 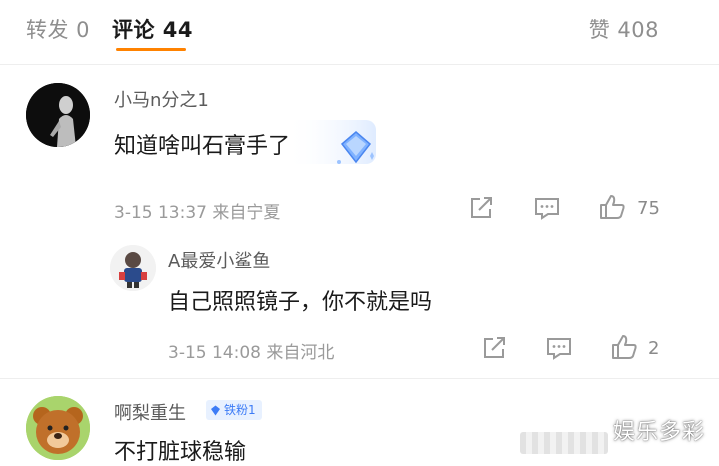 What do you see at coordinates (152, 29) in the screenshot?
I see `tab-comments: 评论 44` at bounding box center [152, 29].